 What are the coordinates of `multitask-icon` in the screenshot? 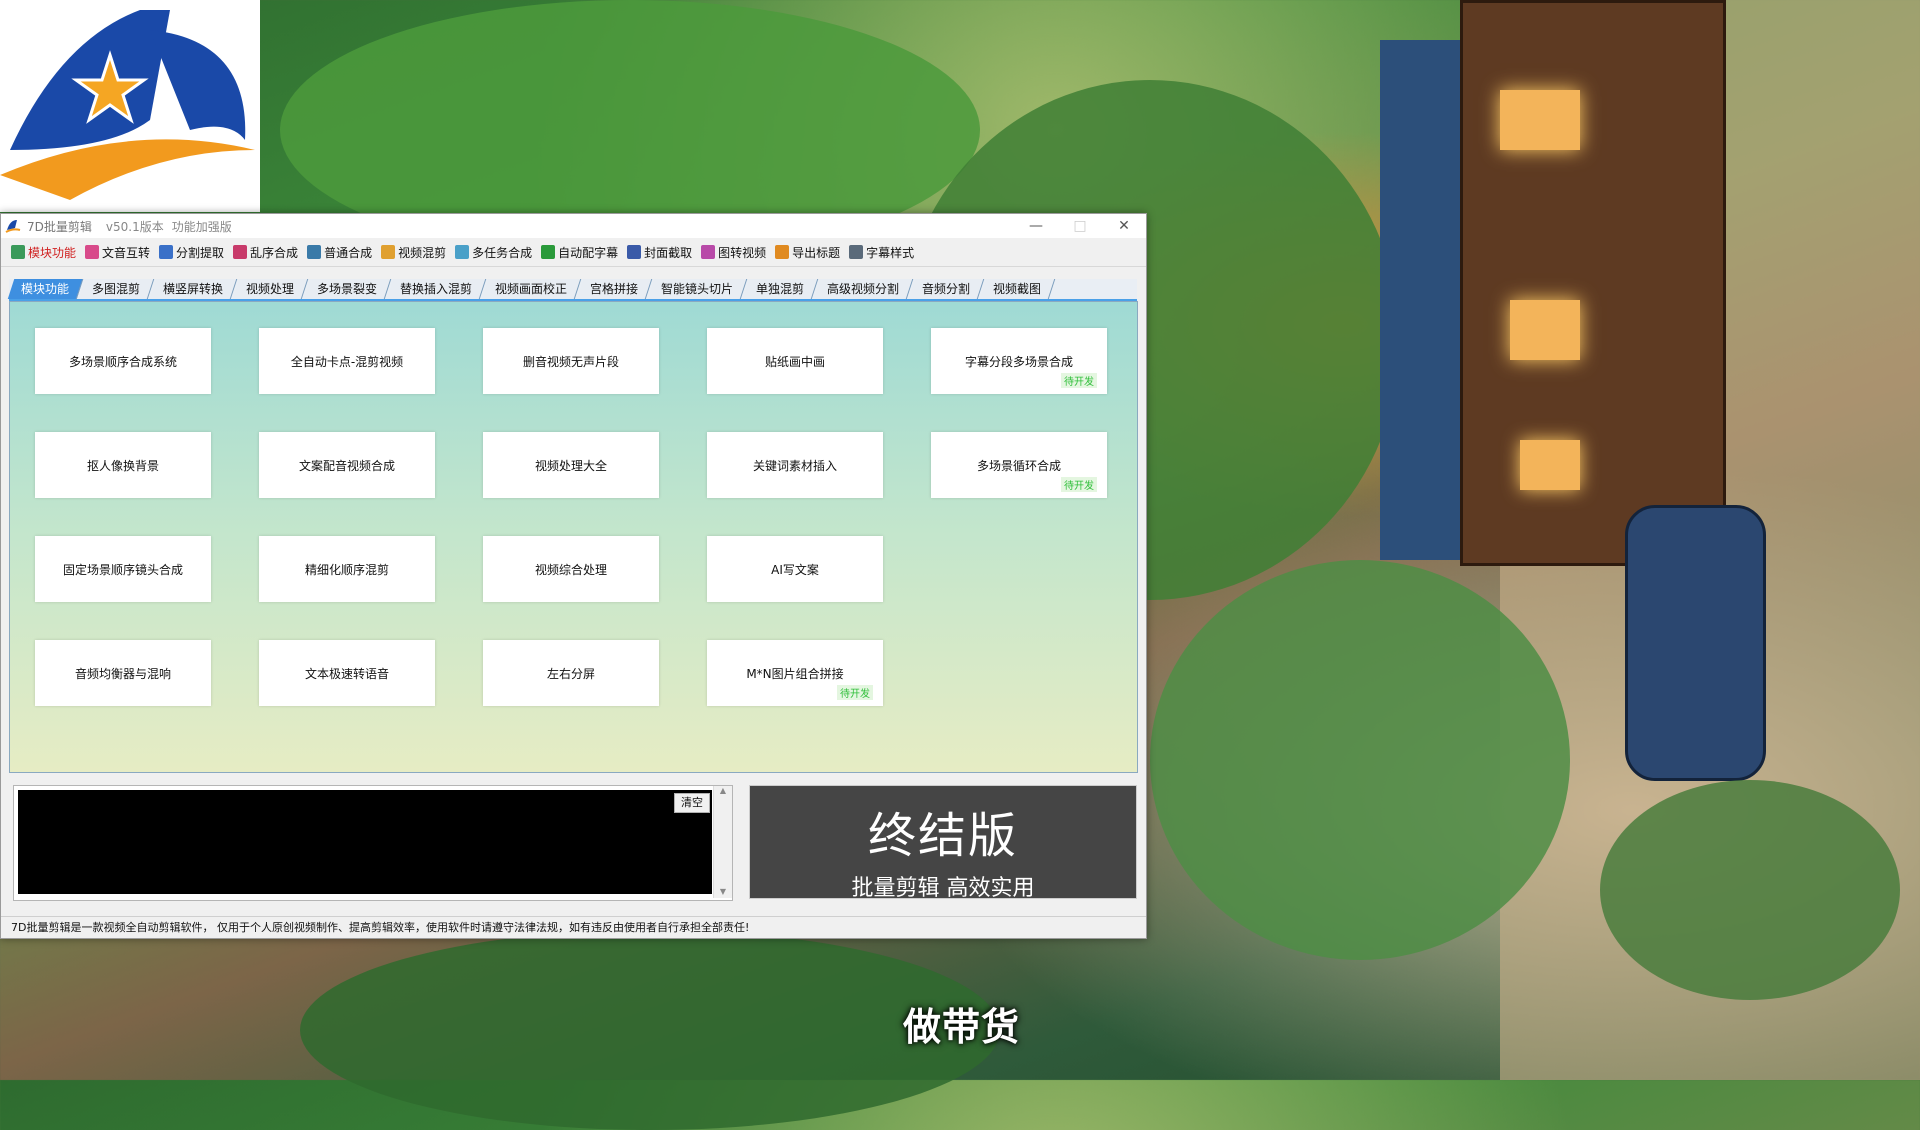 It's located at (462, 252).